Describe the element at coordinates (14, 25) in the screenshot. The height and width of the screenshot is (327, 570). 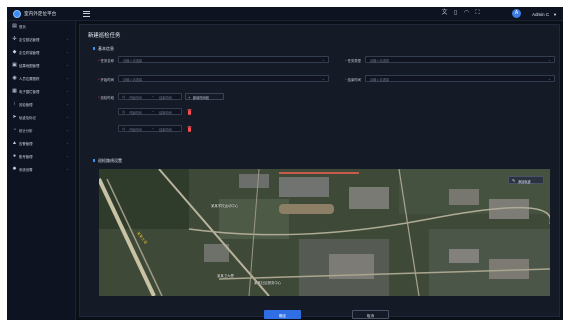
I see `home-icon: ▤` at that location.